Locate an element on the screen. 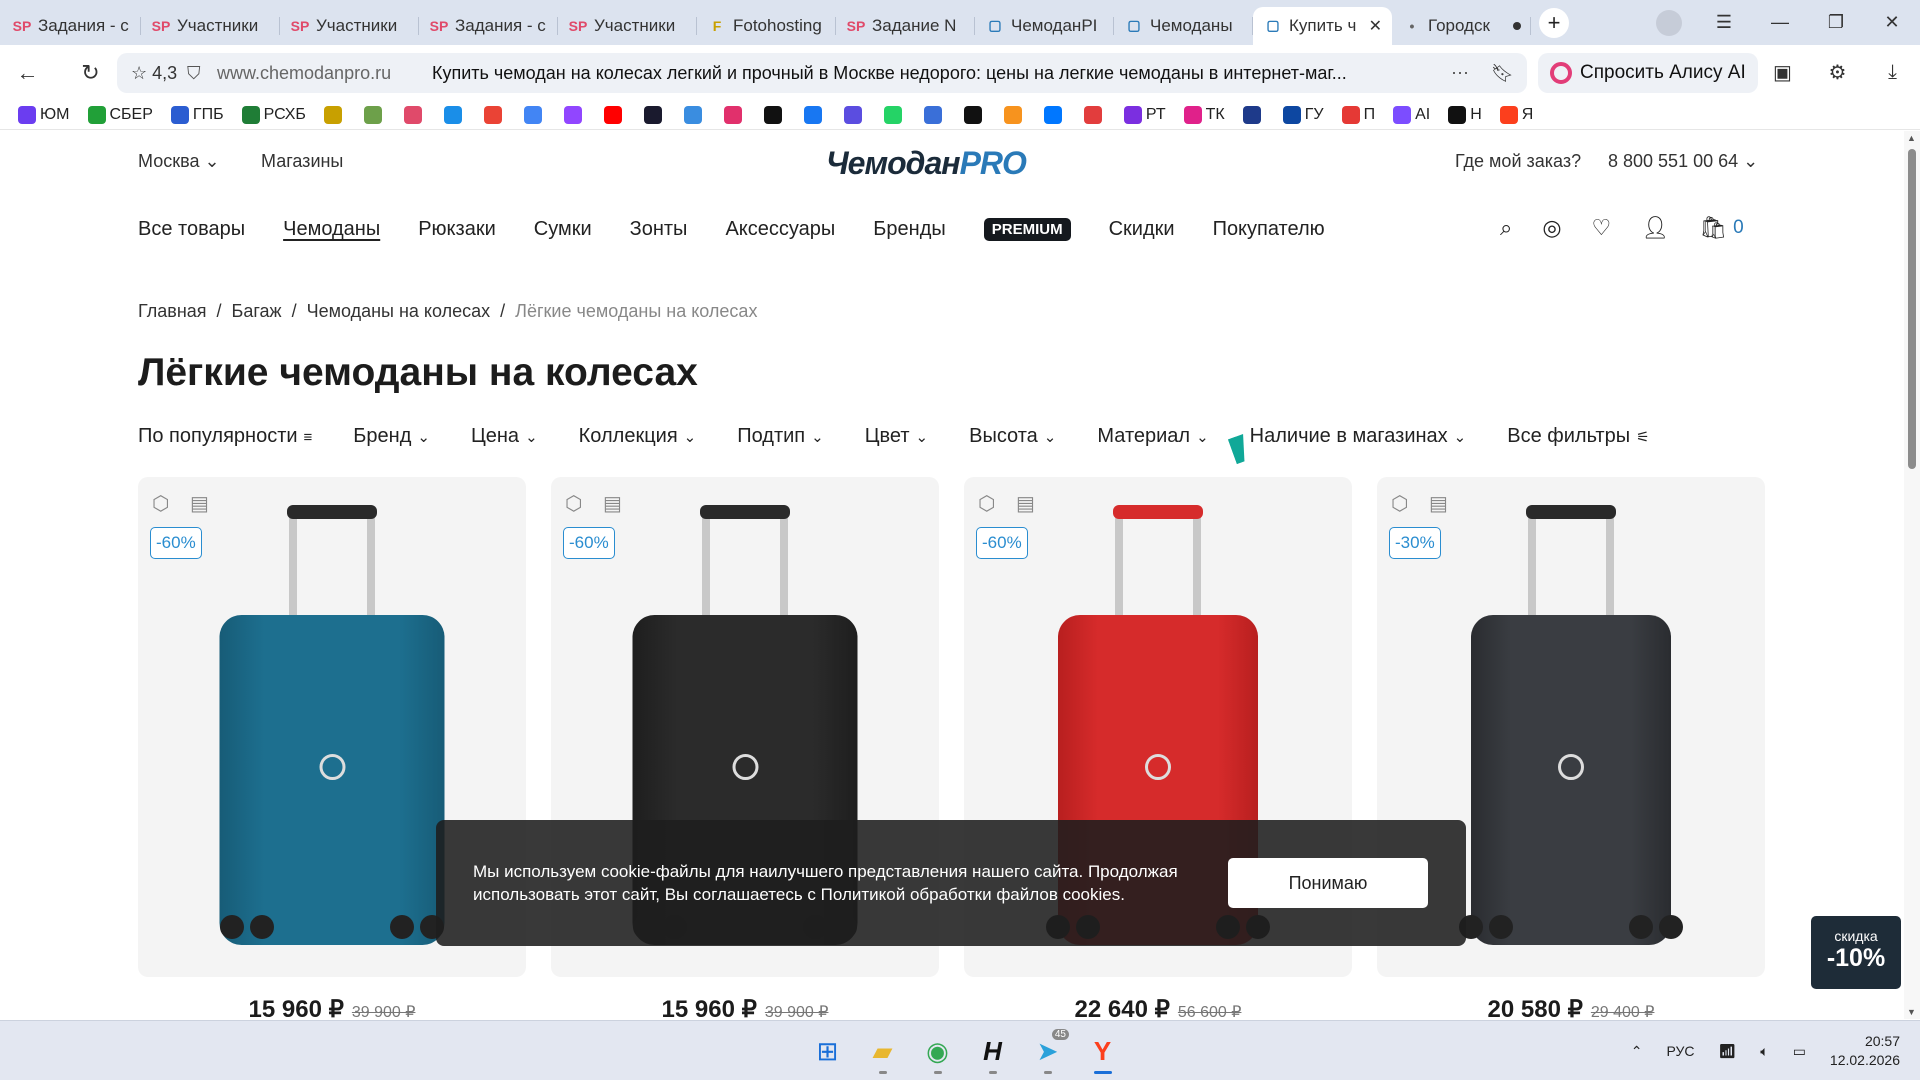 Image resolution: width=1920 pixels, height=1080 pixels. bookmark-item: РСХБ is located at coordinates (273, 114).